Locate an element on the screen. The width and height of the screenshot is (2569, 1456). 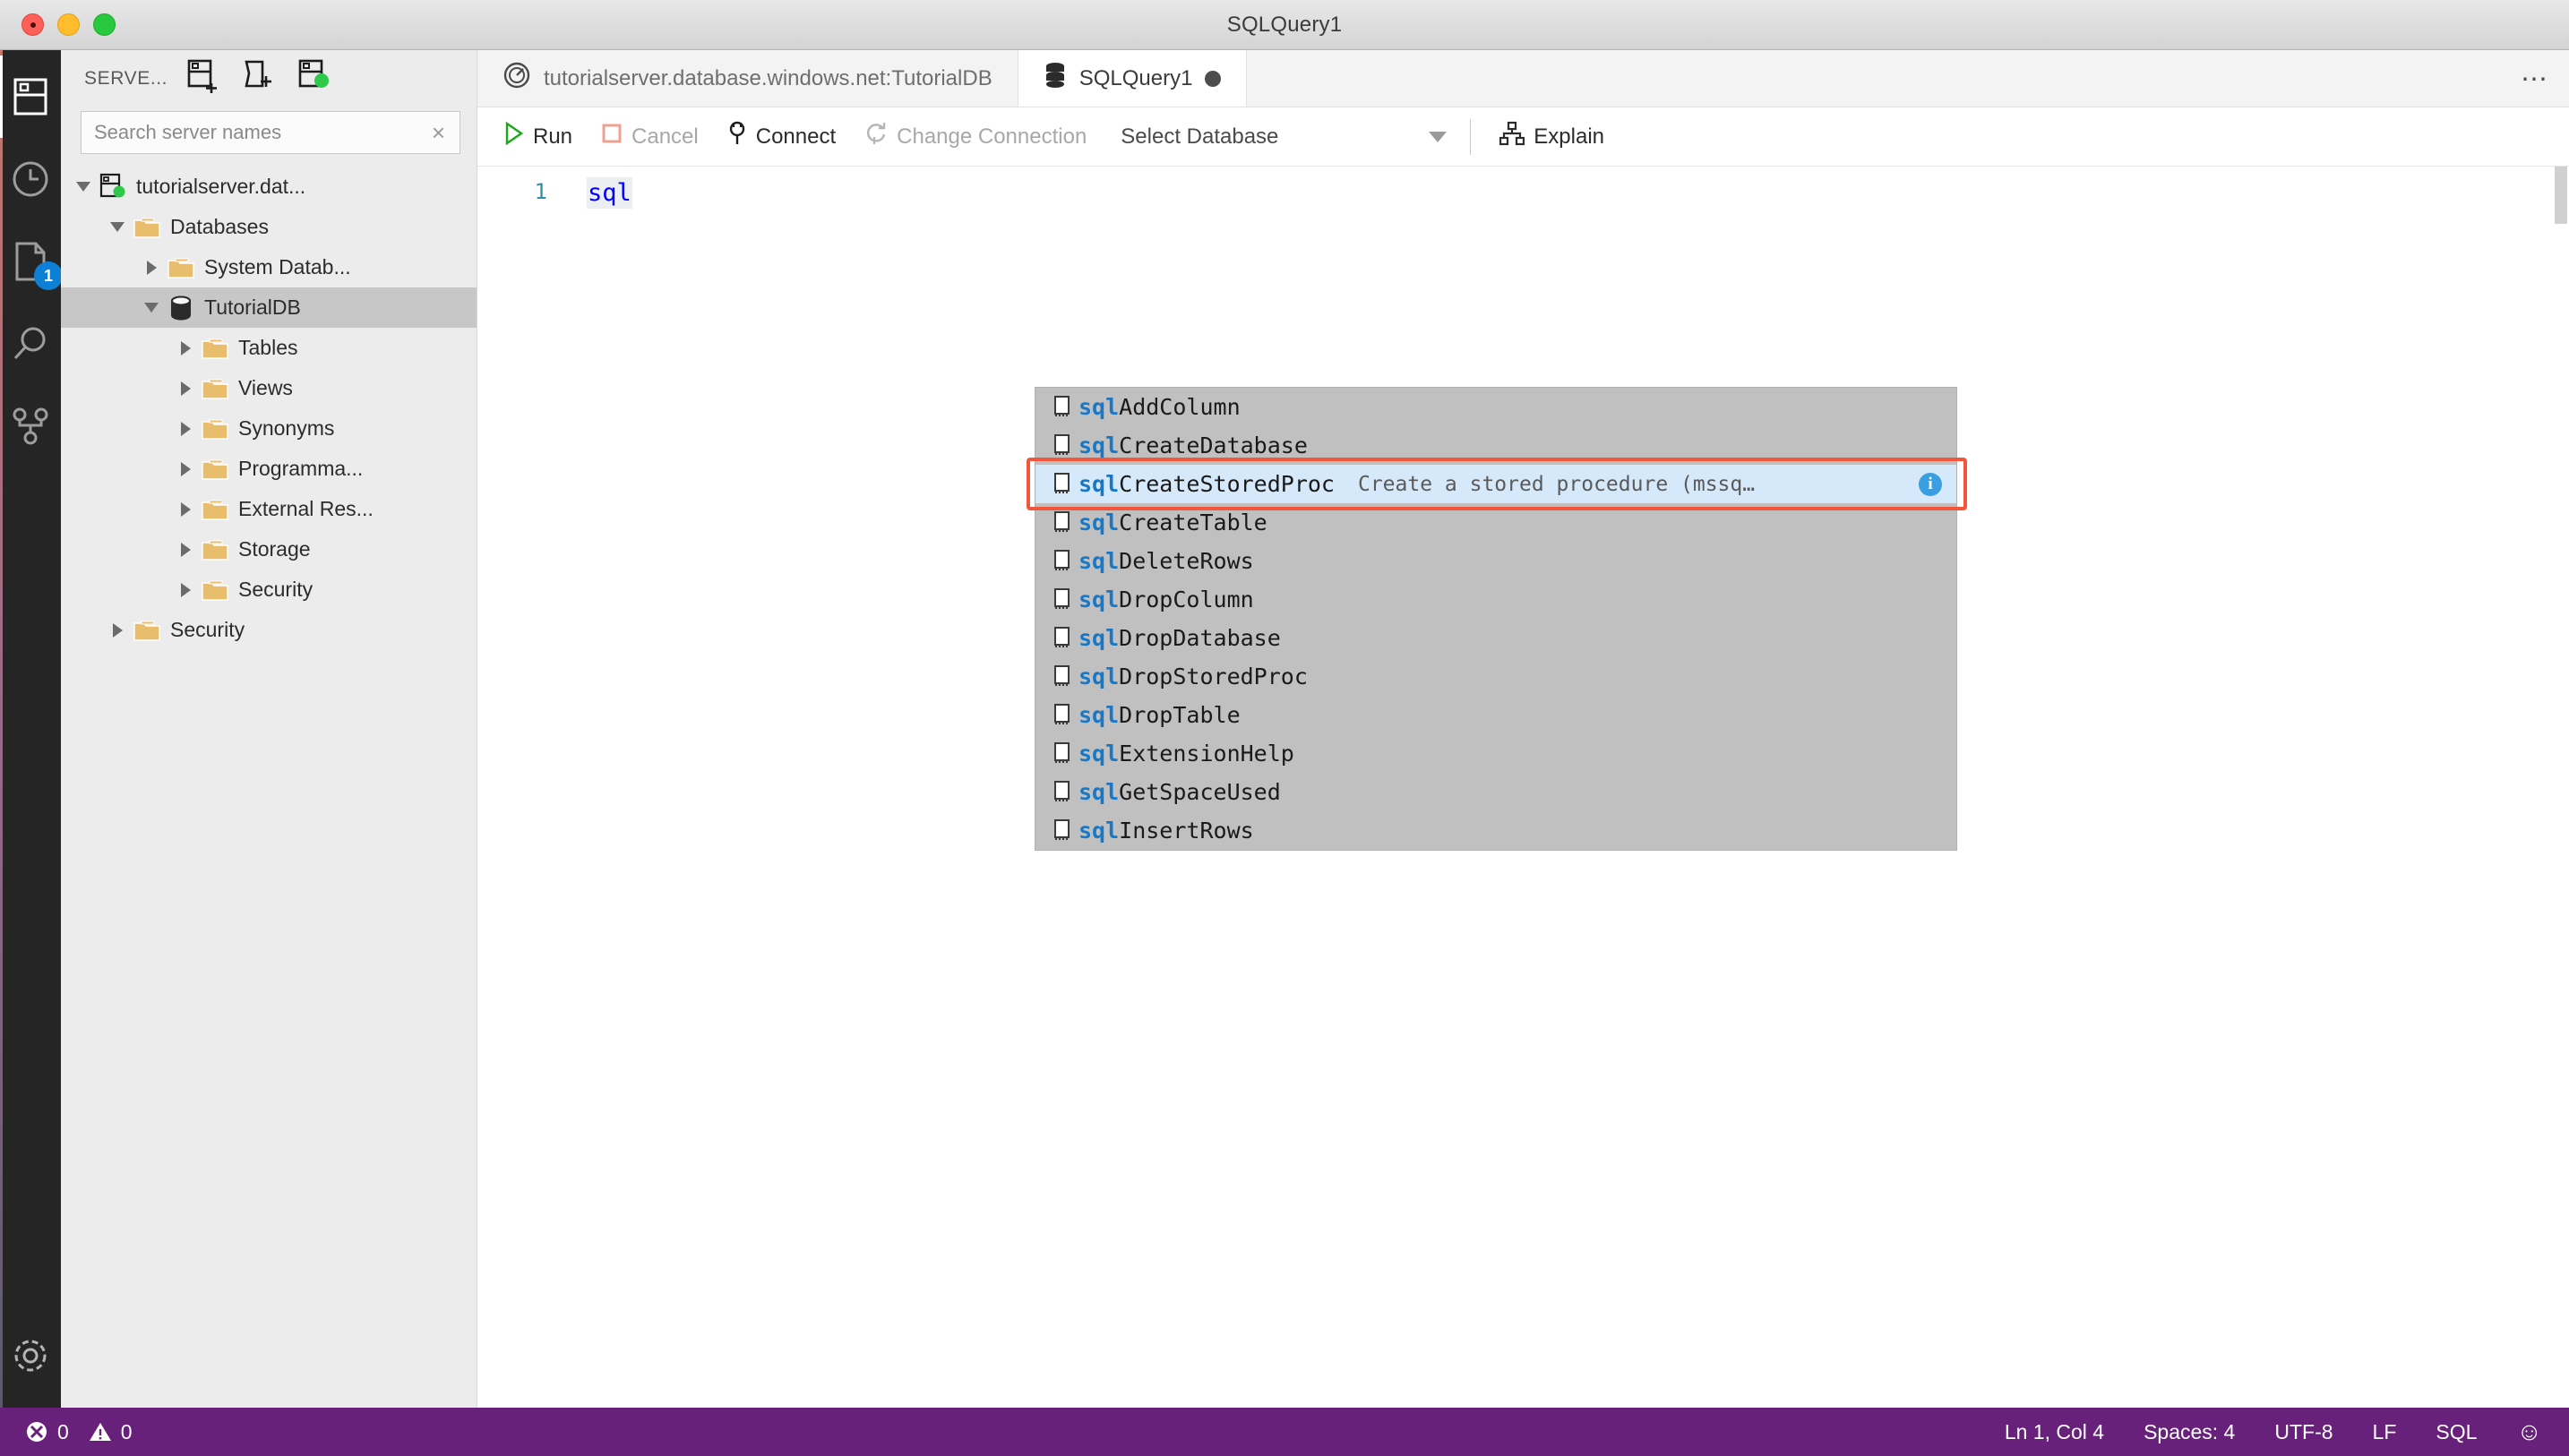
autocomplete-item-createdatabase: sql CreateDatabase is located at coordinates (1495, 445).